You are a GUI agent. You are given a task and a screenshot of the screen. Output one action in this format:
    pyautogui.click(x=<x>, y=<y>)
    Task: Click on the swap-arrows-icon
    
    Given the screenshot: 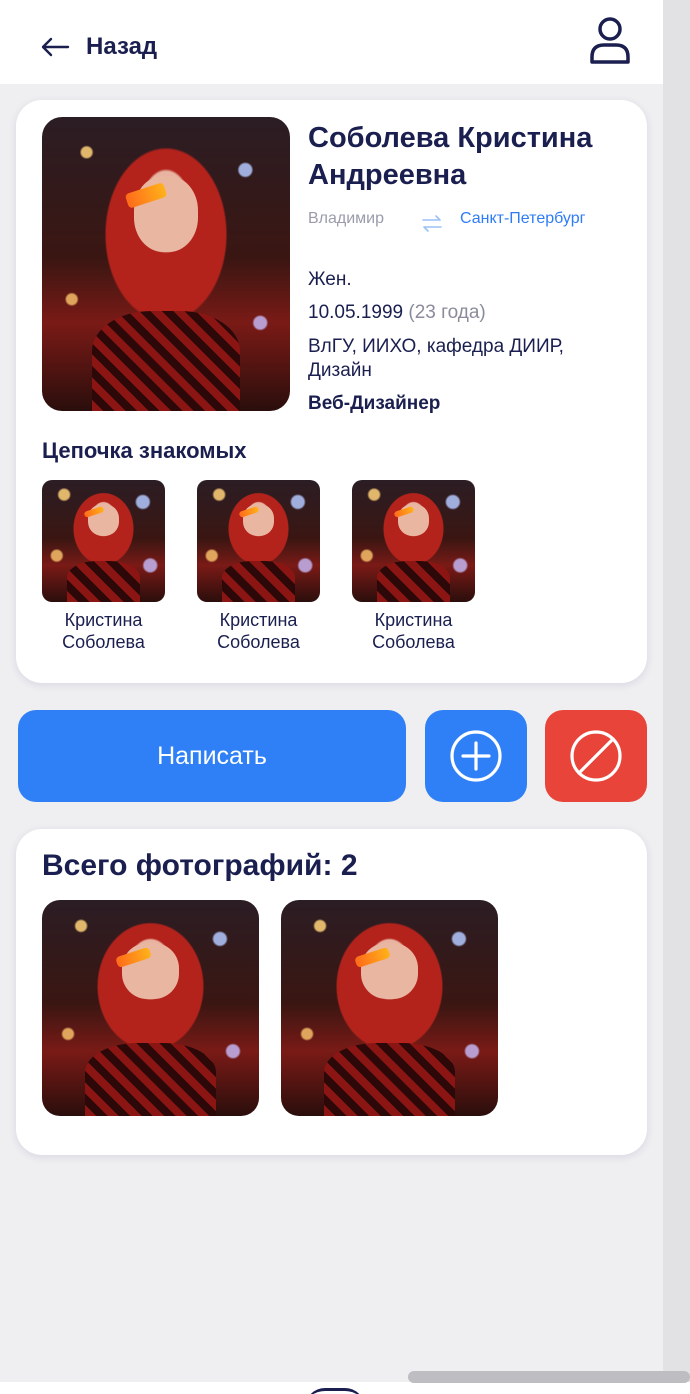 What is the action you would take?
    pyautogui.click(x=432, y=223)
    